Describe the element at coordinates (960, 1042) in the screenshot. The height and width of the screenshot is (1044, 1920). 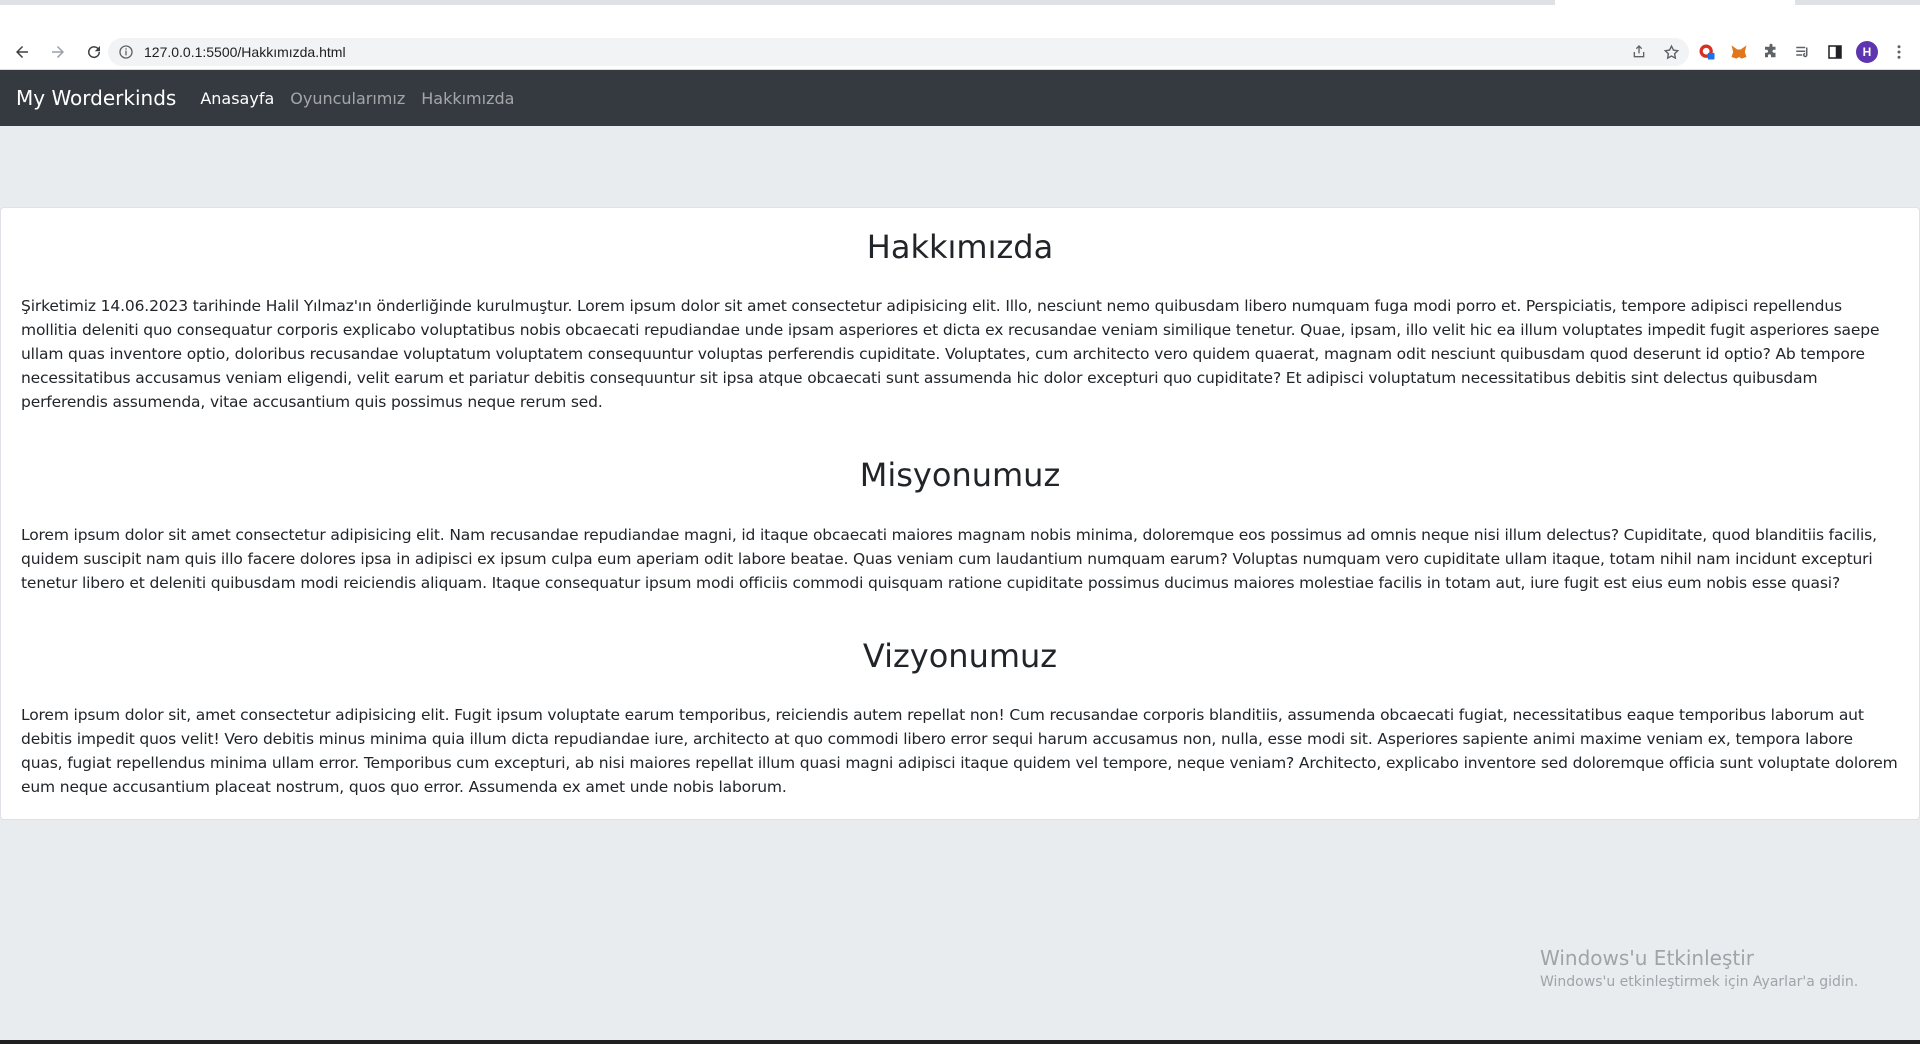
I see `taskbar-edge` at that location.